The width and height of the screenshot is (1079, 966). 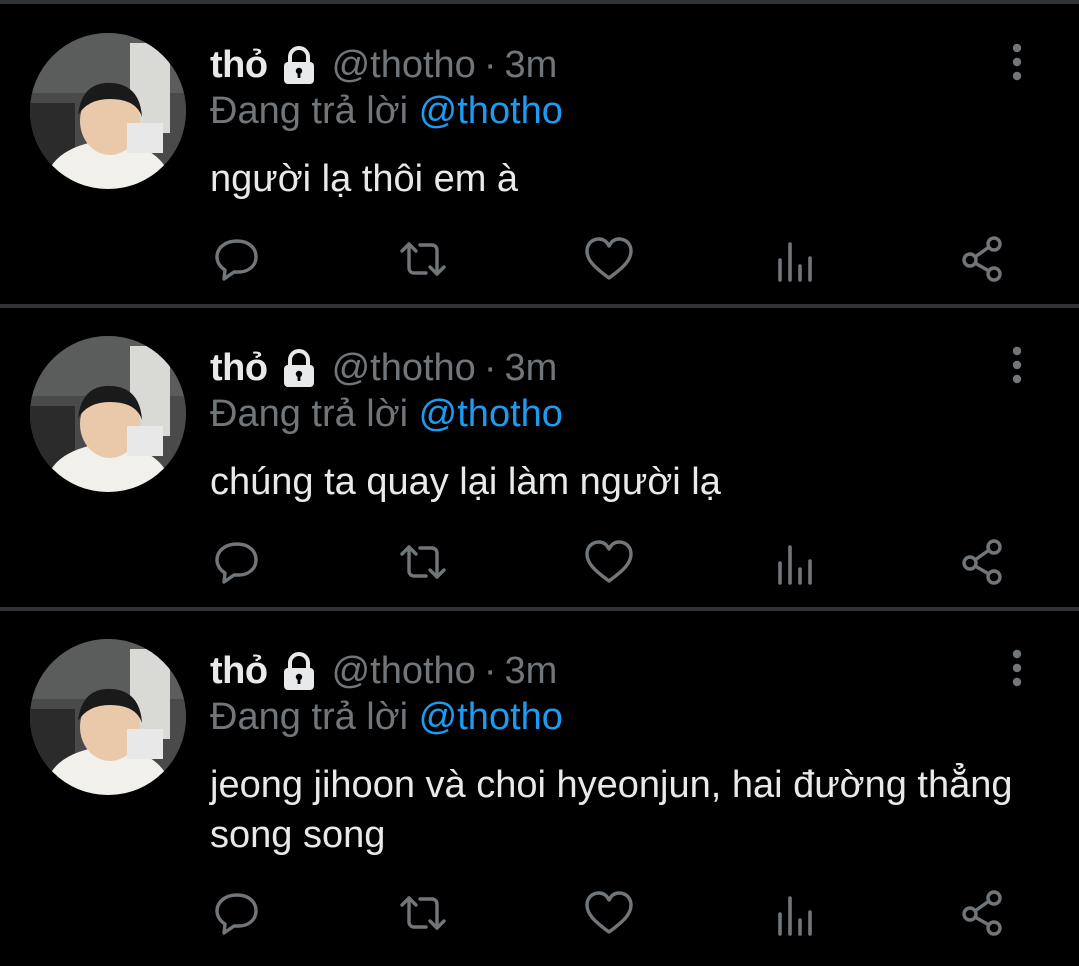 I want to click on tweet-text: người lạ thôi em à, so click(x=364, y=179).